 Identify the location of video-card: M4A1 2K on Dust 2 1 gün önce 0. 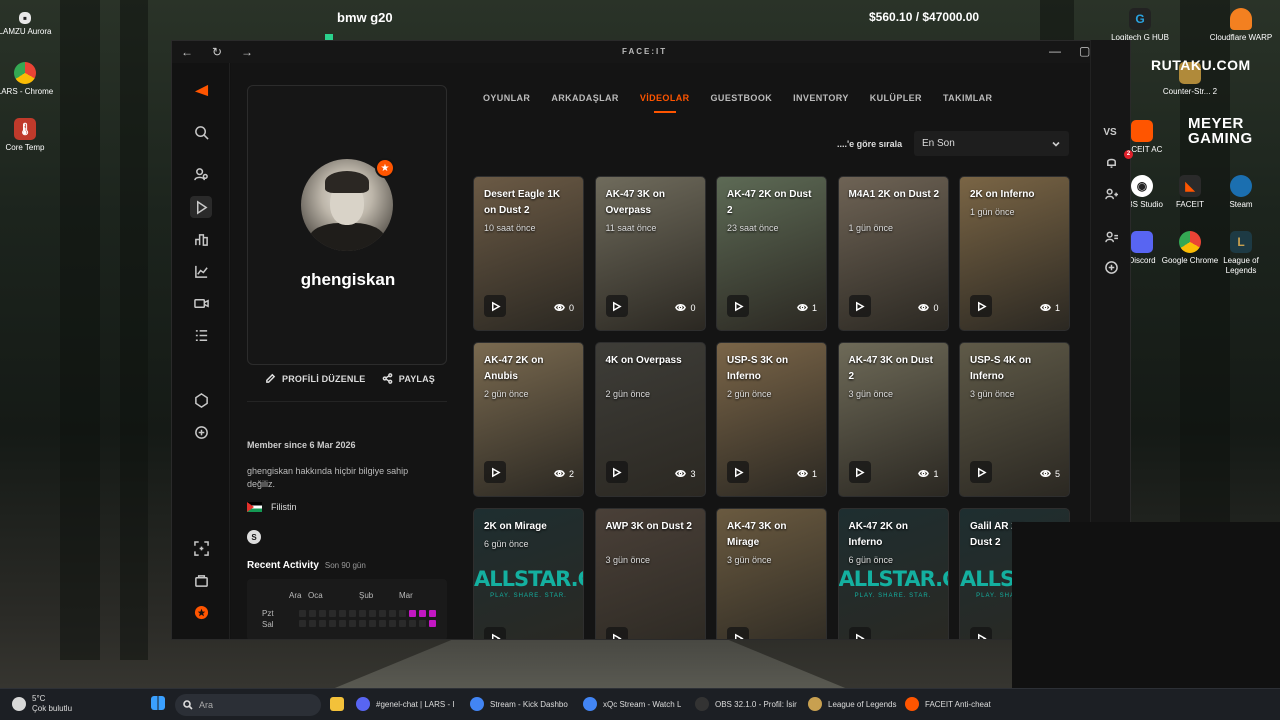
(893, 253).